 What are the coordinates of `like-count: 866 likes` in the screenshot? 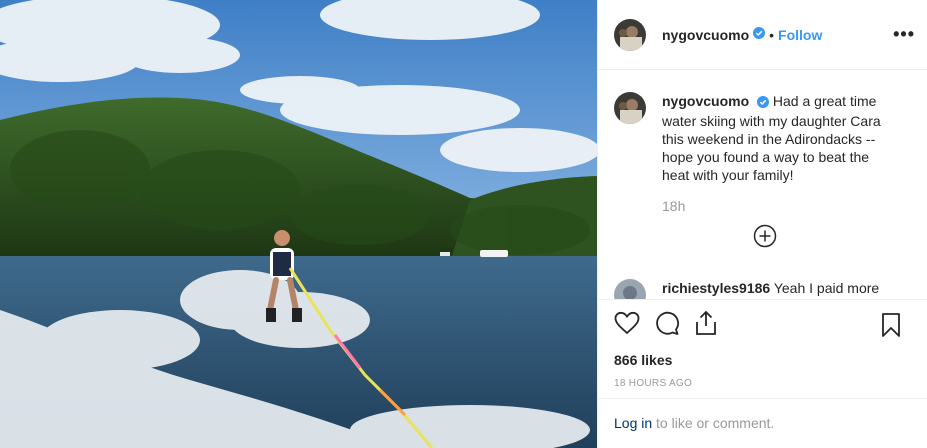 It's located at (762, 360).